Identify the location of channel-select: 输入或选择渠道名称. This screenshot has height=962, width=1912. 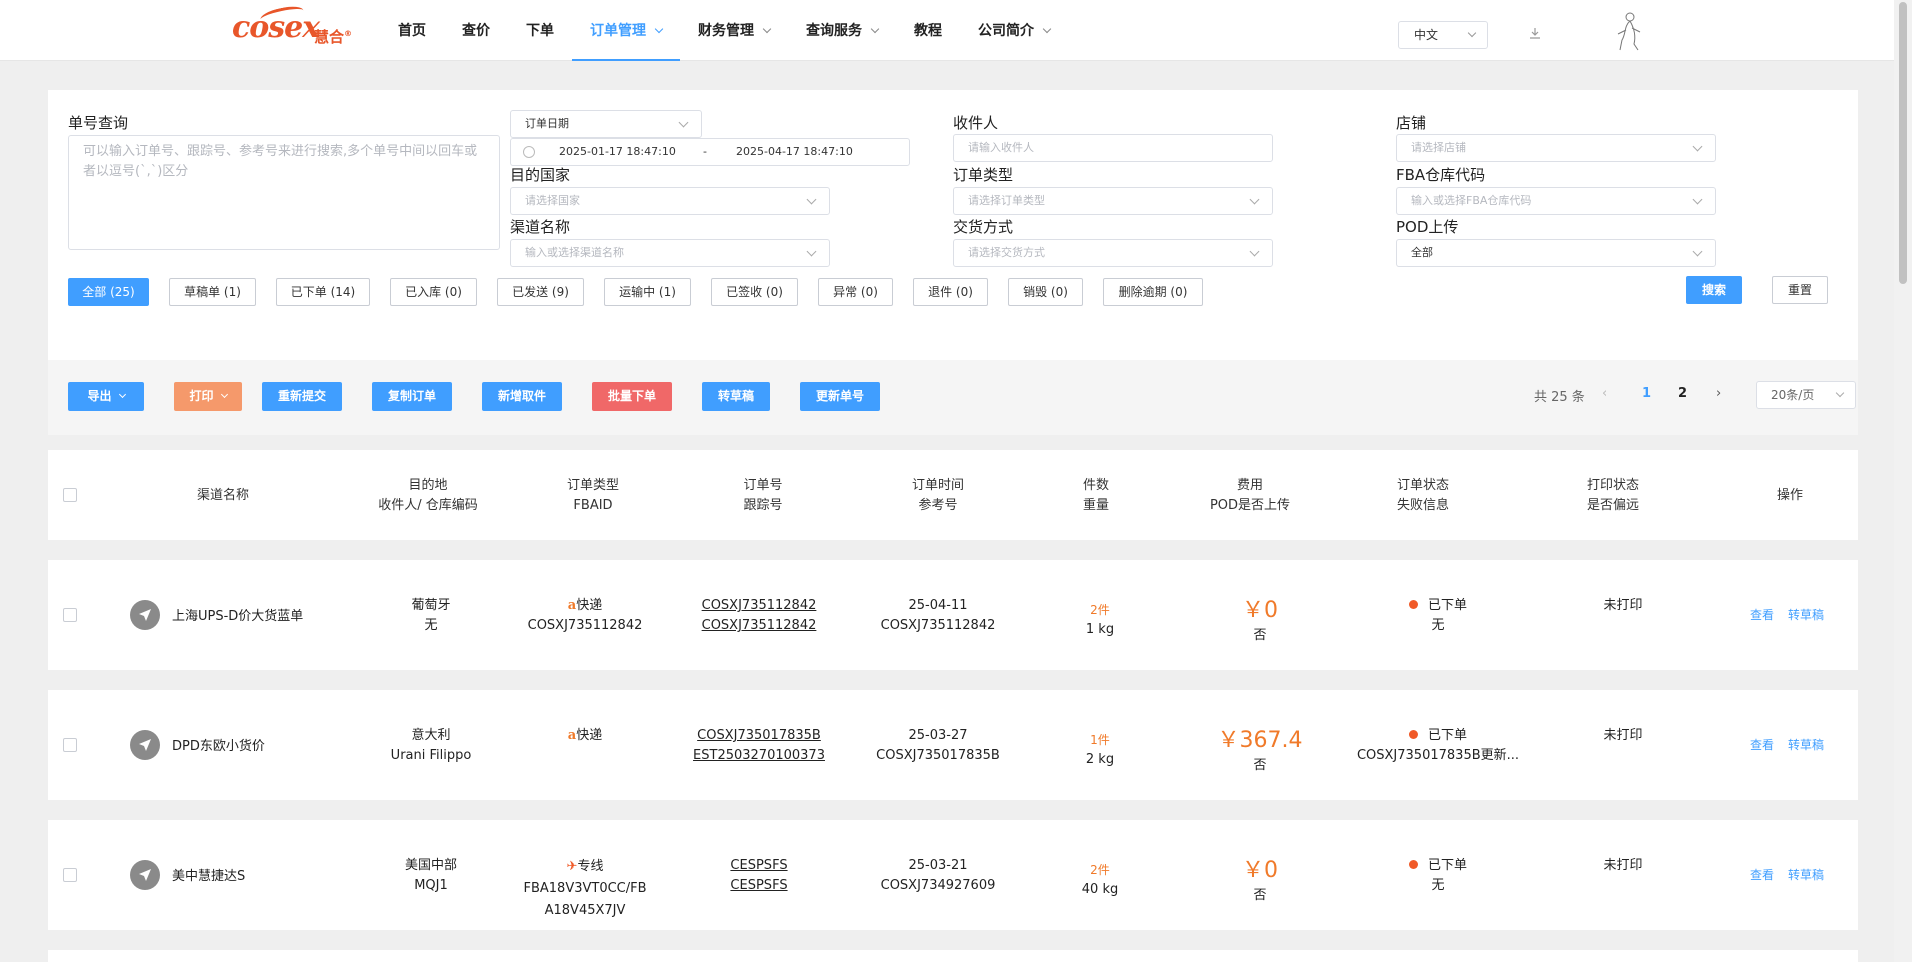
(670, 253).